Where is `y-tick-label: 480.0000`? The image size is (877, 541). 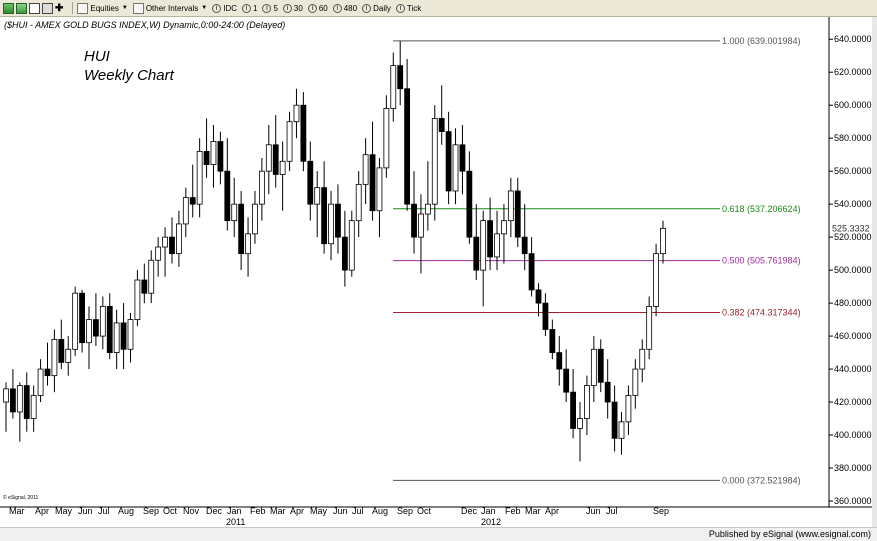 y-tick-label: 480.0000 is located at coordinates (853, 303).